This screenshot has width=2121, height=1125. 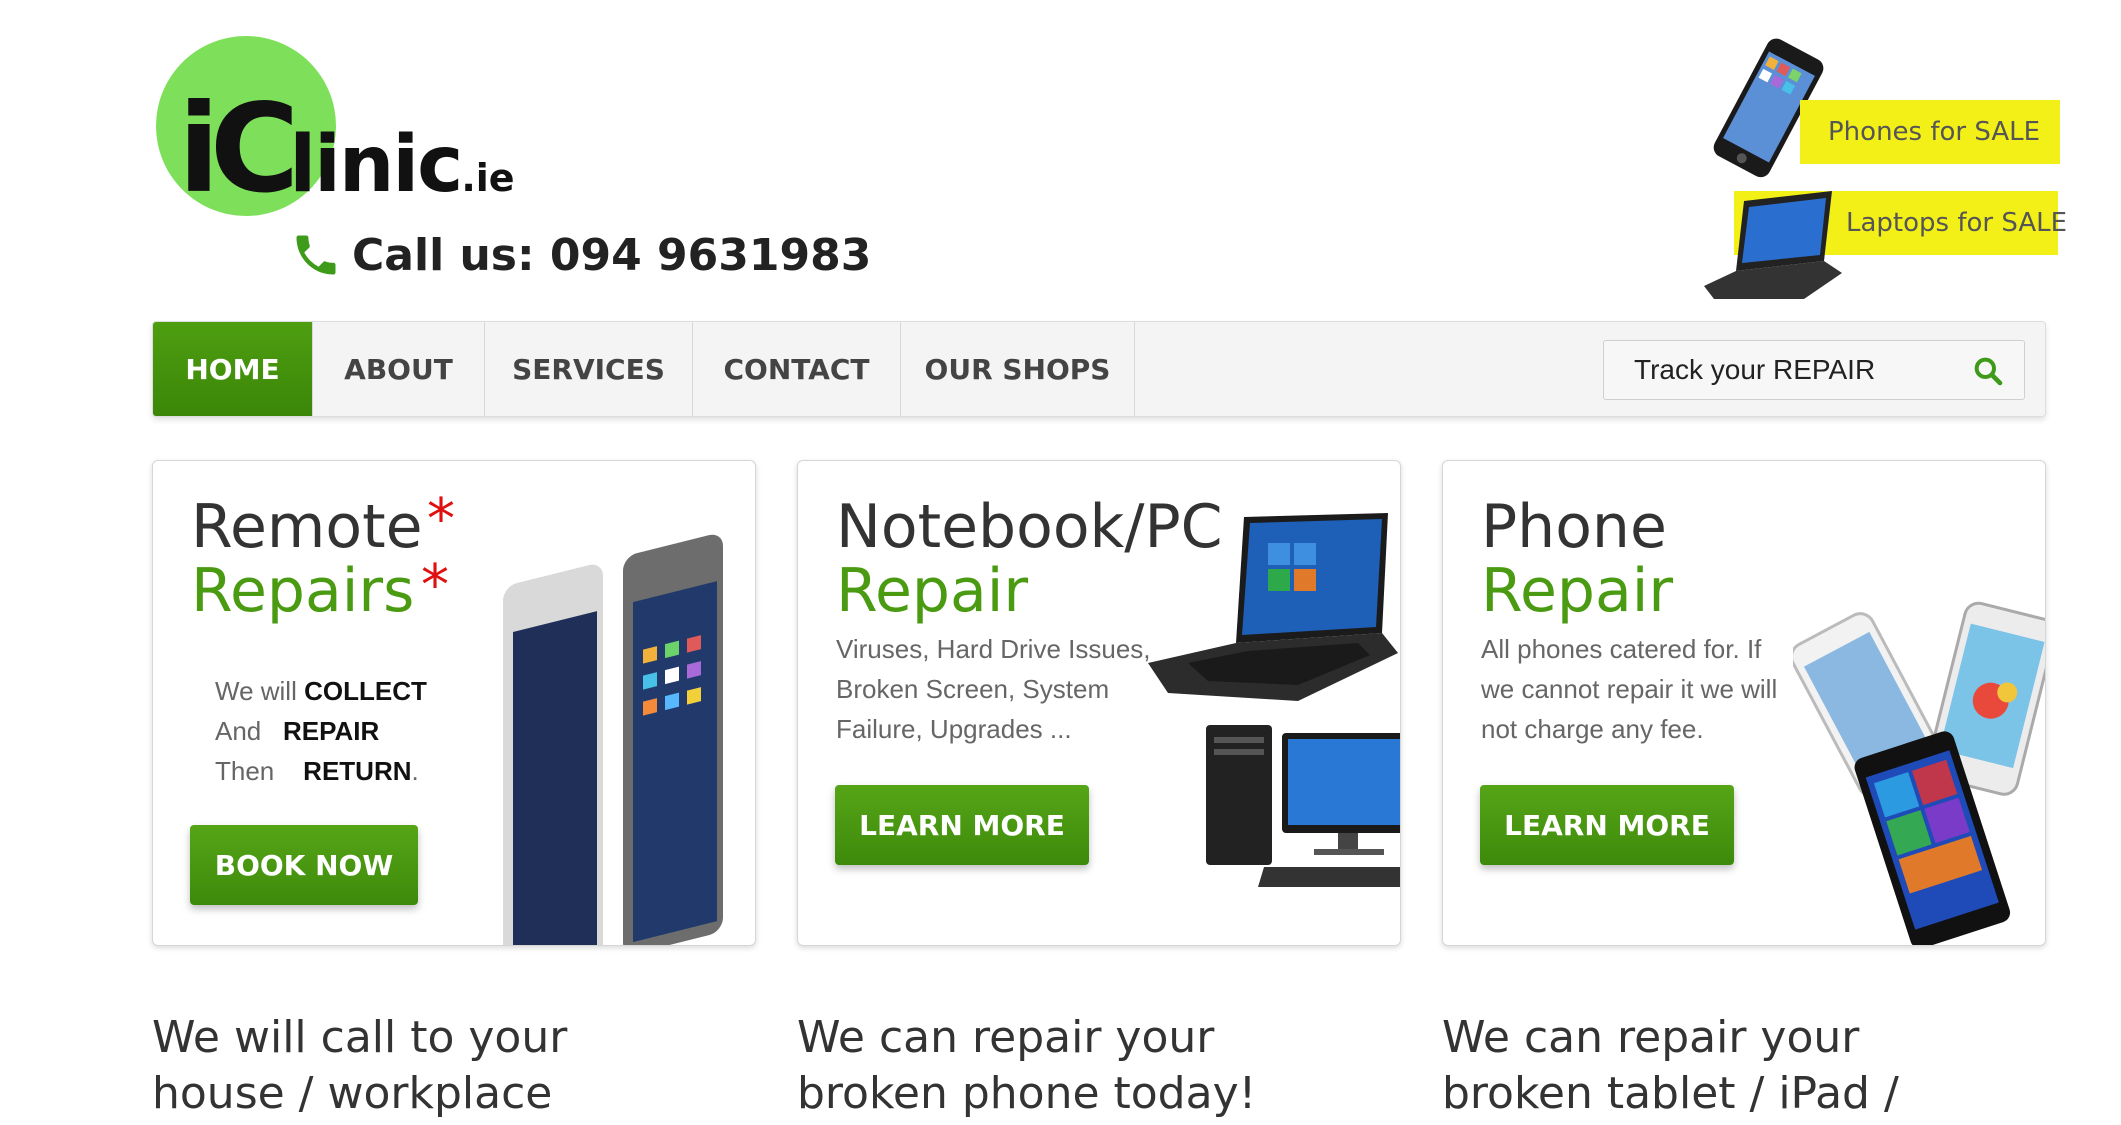 What do you see at coordinates (399, 369) in the screenshot?
I see `nav-about: ABOUT` at bounding box center [399, 369].